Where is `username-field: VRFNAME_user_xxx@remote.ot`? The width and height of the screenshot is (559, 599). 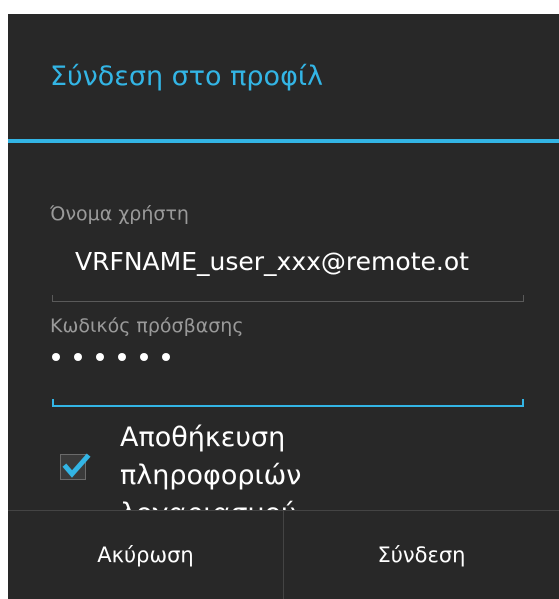
username-field: VRFNAME_user_xxx@remote.ot is located at coordinates (305, 261).